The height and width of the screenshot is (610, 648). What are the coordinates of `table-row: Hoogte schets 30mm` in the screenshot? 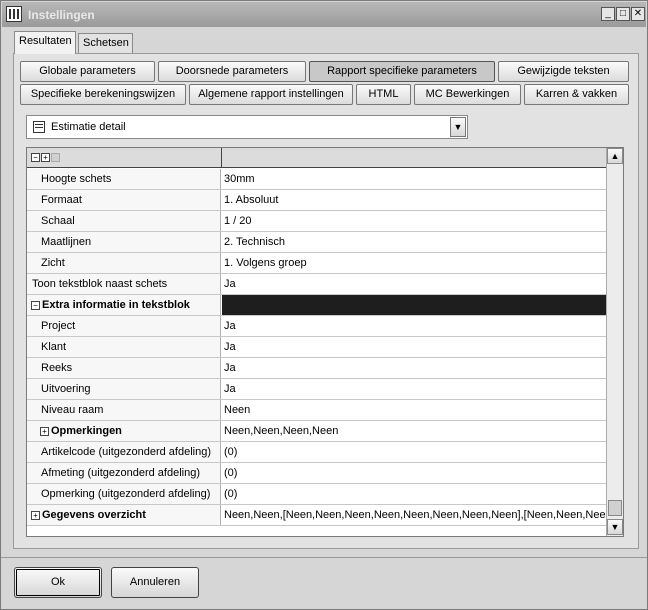 It's located at (317, 179).